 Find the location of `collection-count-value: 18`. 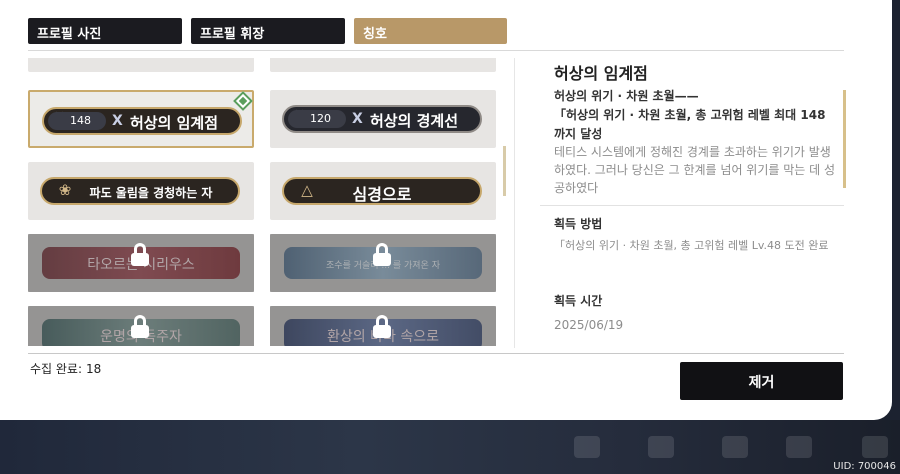

collection-count-value: 18 is located at coordinates (94, 369).